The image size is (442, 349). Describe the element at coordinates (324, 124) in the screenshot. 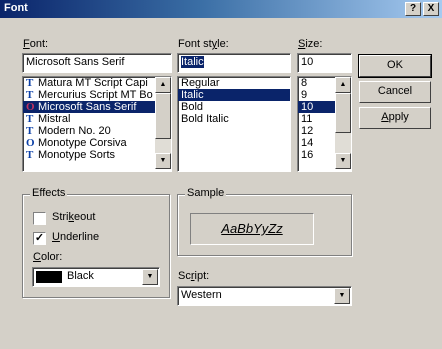

I see `size-list: 8 9 10 11 12 14 16 ▲ ▼` at that location.